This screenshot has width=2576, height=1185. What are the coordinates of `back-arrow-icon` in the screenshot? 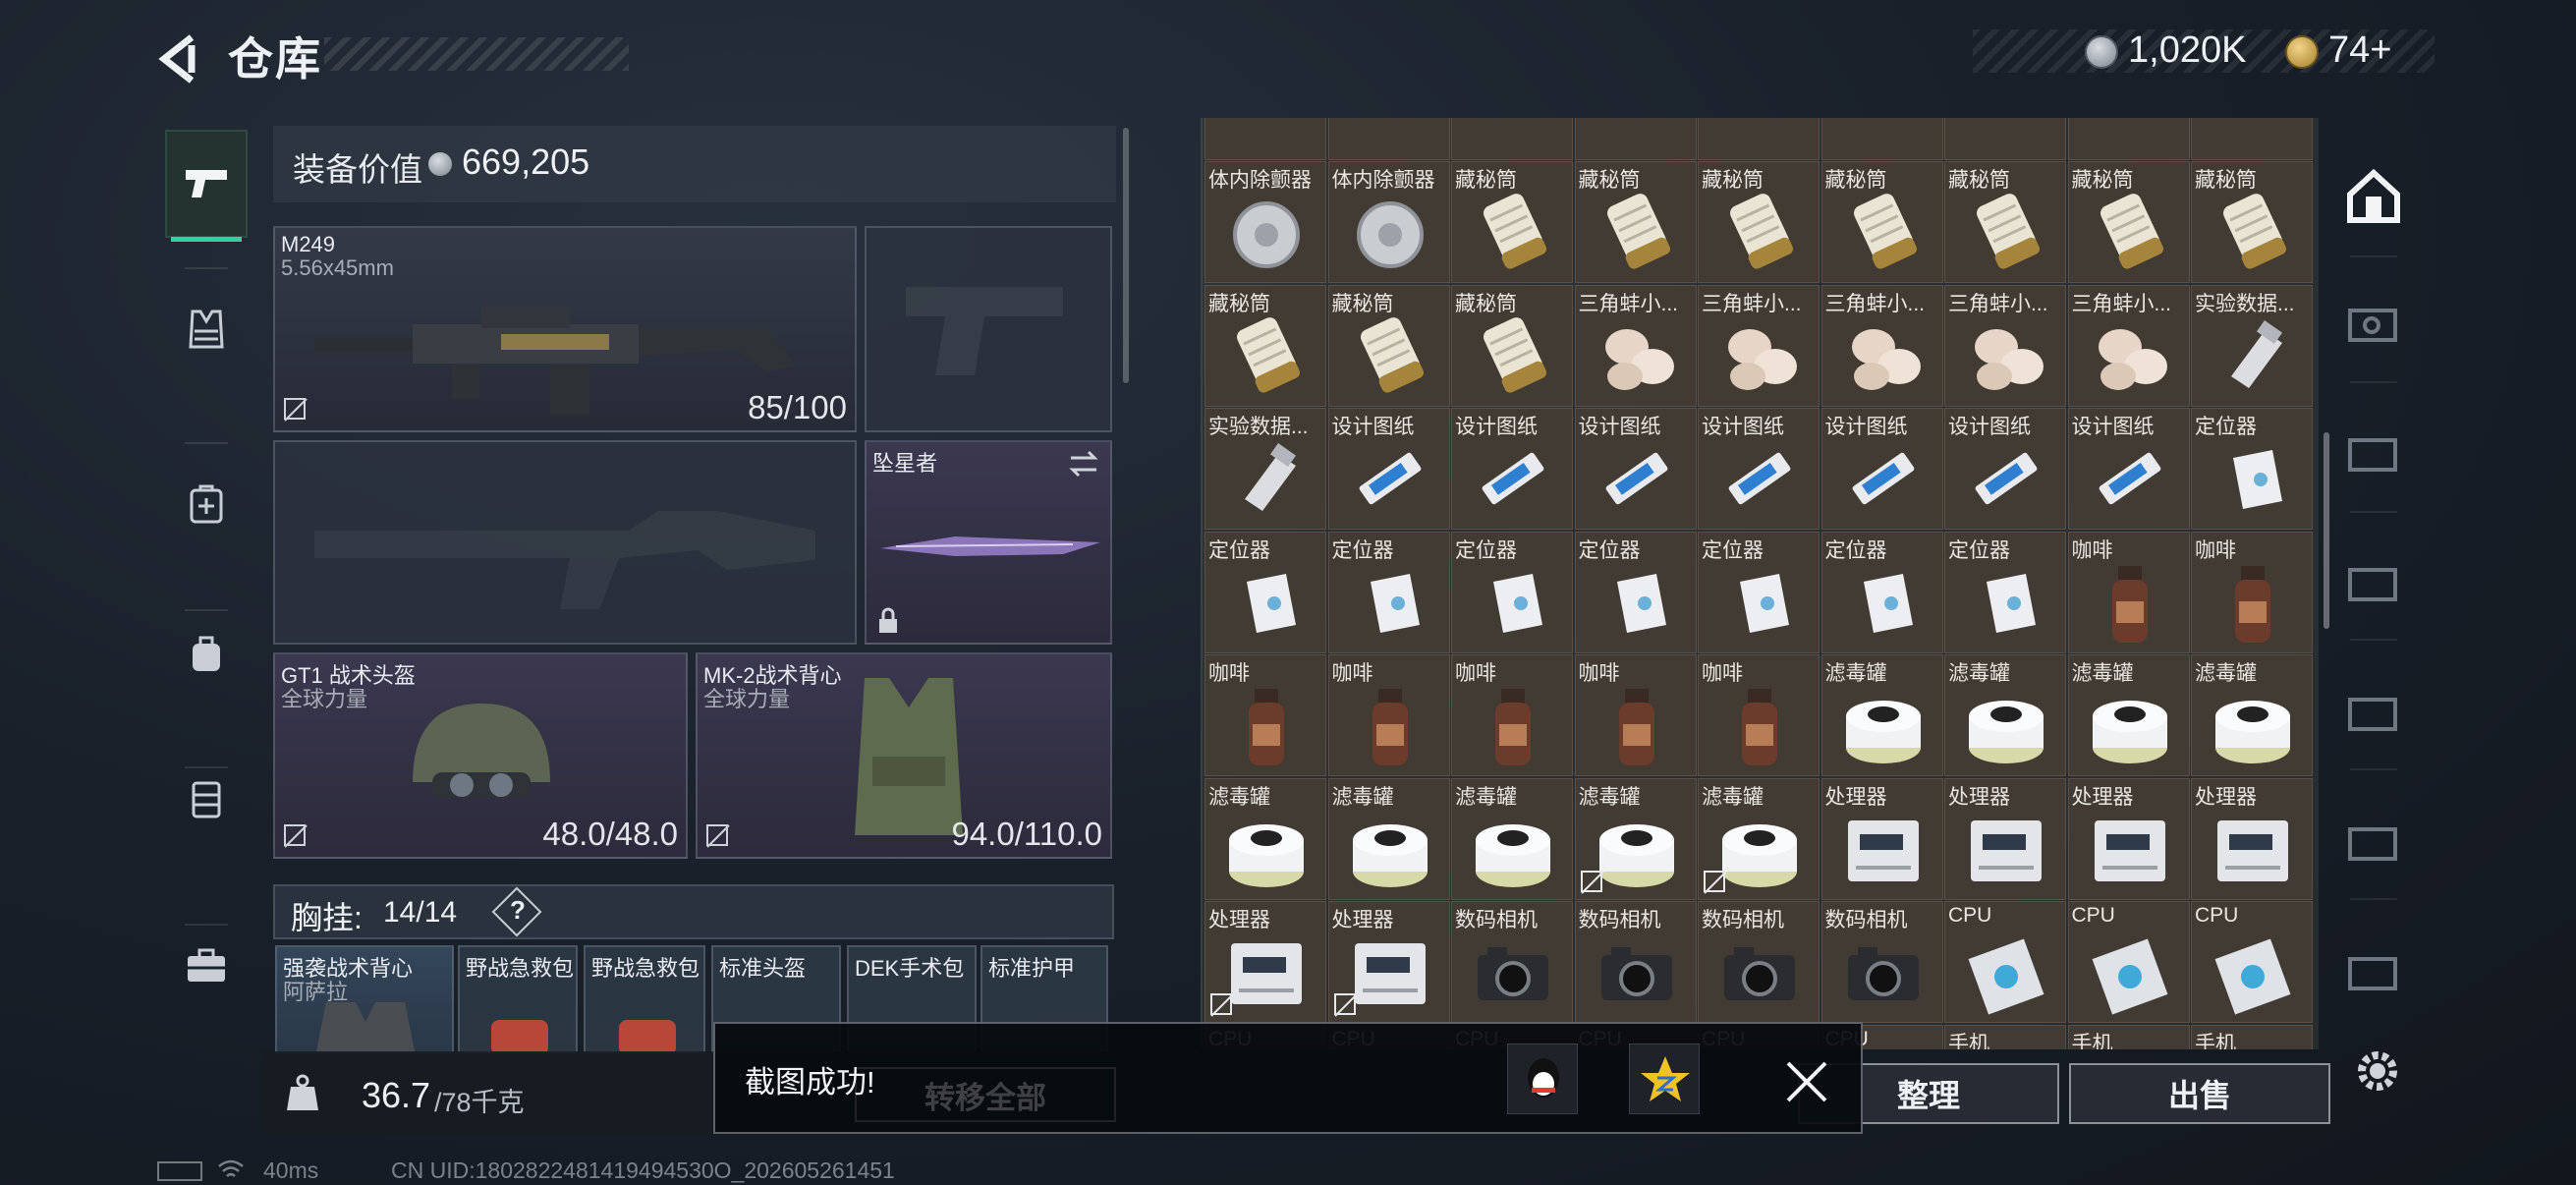 It's located at (181, 59).